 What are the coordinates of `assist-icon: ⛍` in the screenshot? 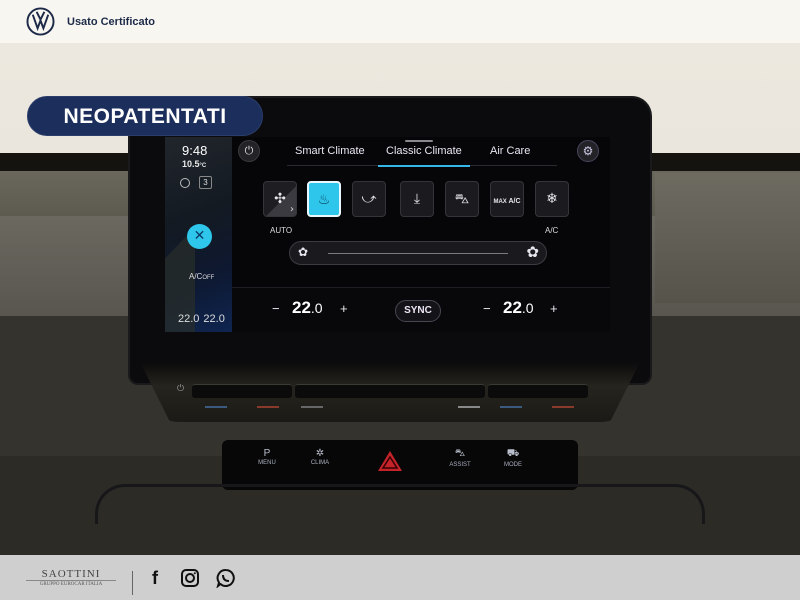 It's located at (460, 453).